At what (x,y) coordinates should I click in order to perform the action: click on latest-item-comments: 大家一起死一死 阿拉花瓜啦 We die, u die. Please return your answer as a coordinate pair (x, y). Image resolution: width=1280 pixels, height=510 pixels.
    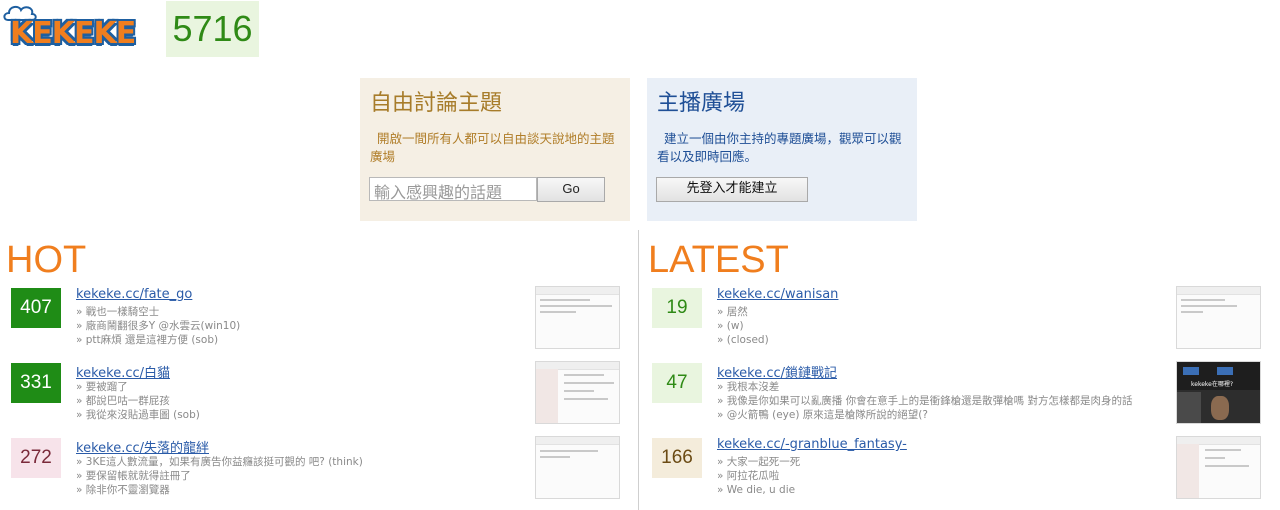
    Looking at the image, I should click on (759, 476).